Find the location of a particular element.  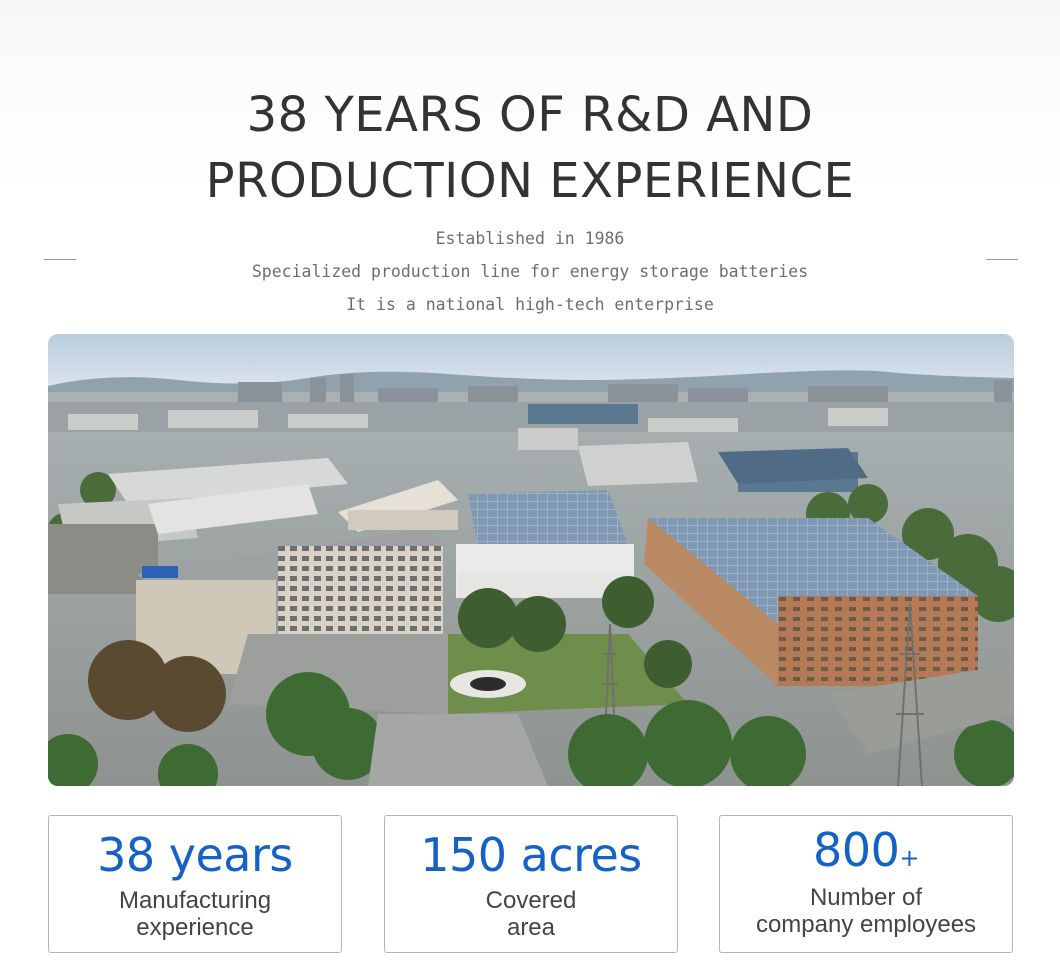

stat-card-area: 150 acres Covered area is located at coordinates (531, 884).